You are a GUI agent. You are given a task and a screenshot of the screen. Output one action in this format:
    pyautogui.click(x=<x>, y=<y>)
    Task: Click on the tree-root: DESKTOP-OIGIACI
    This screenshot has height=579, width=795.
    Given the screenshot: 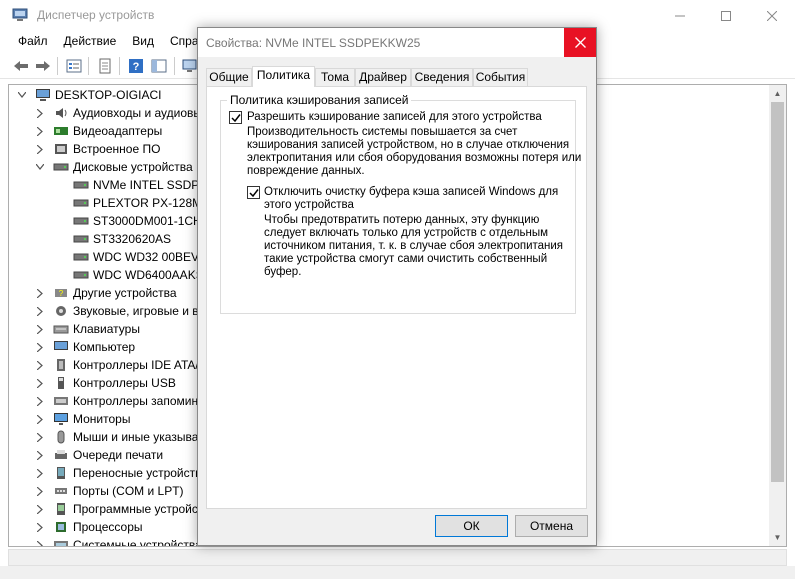 What is the action you would take?
    pyautogui.click(x=89, y=95)
    